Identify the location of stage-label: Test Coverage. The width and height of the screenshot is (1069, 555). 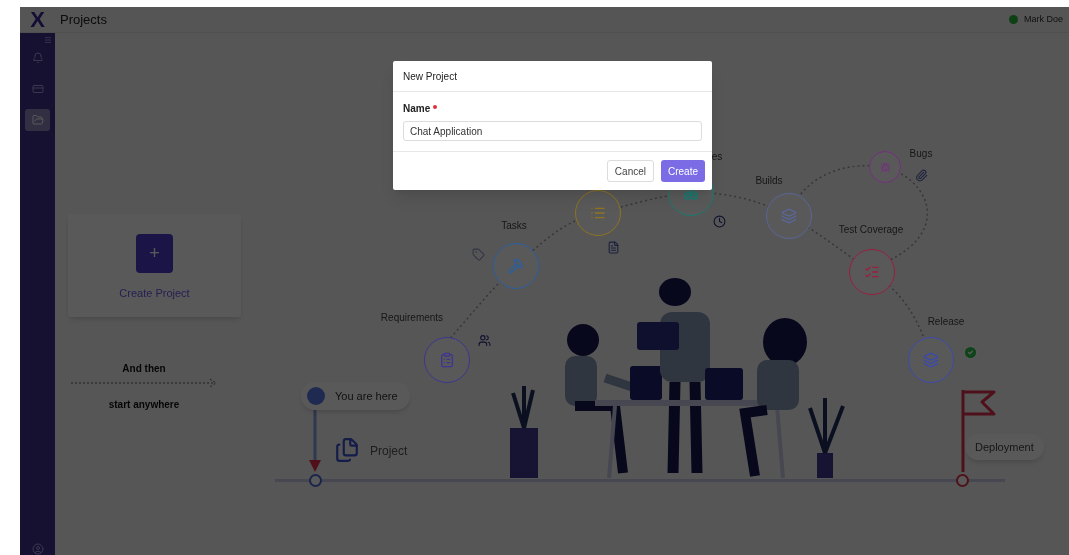
(871, 230).